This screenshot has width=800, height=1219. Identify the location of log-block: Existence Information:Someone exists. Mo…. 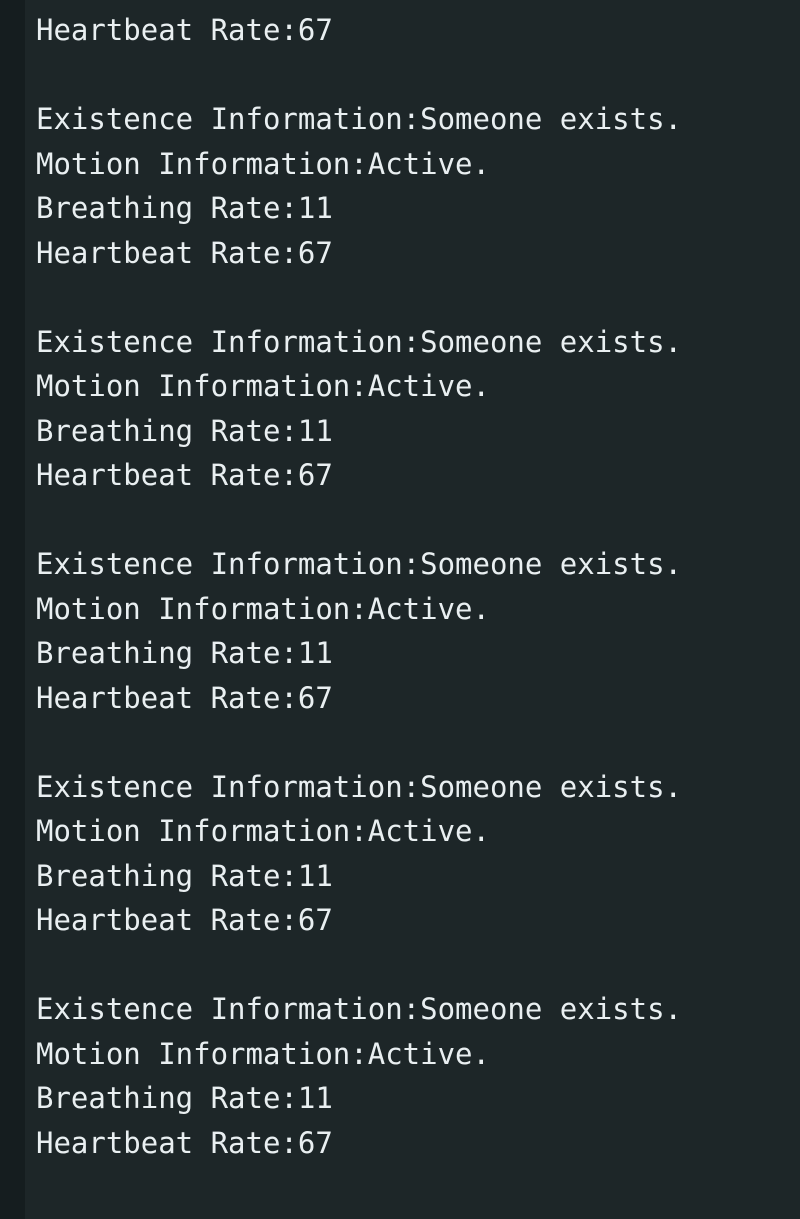
(412, 1076).